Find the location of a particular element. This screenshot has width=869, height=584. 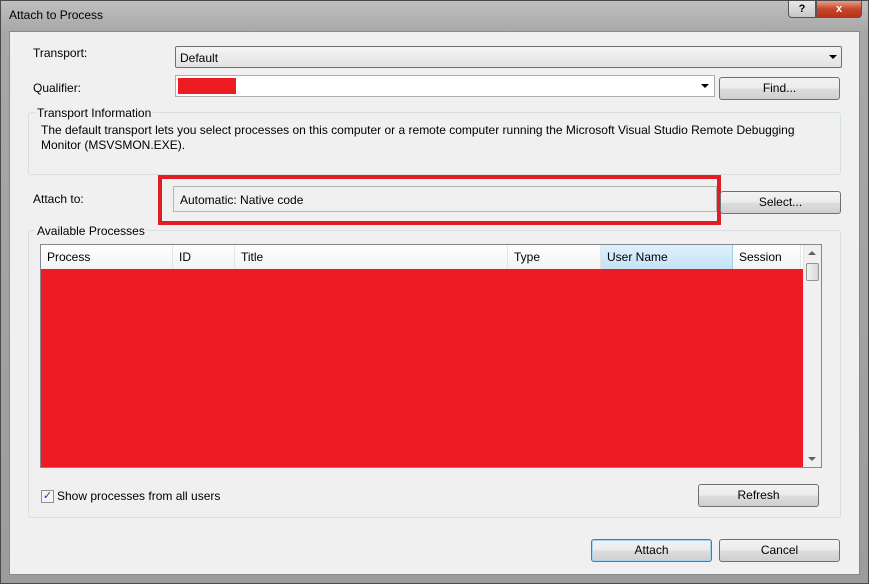

attach-button: Attach is located at coordinates (651, 550).